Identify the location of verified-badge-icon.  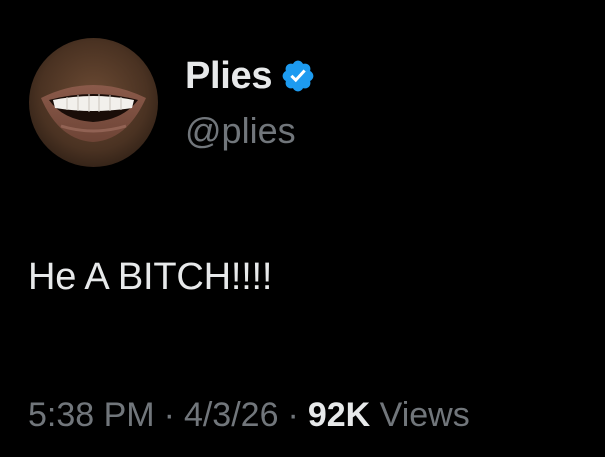
(298, 76).